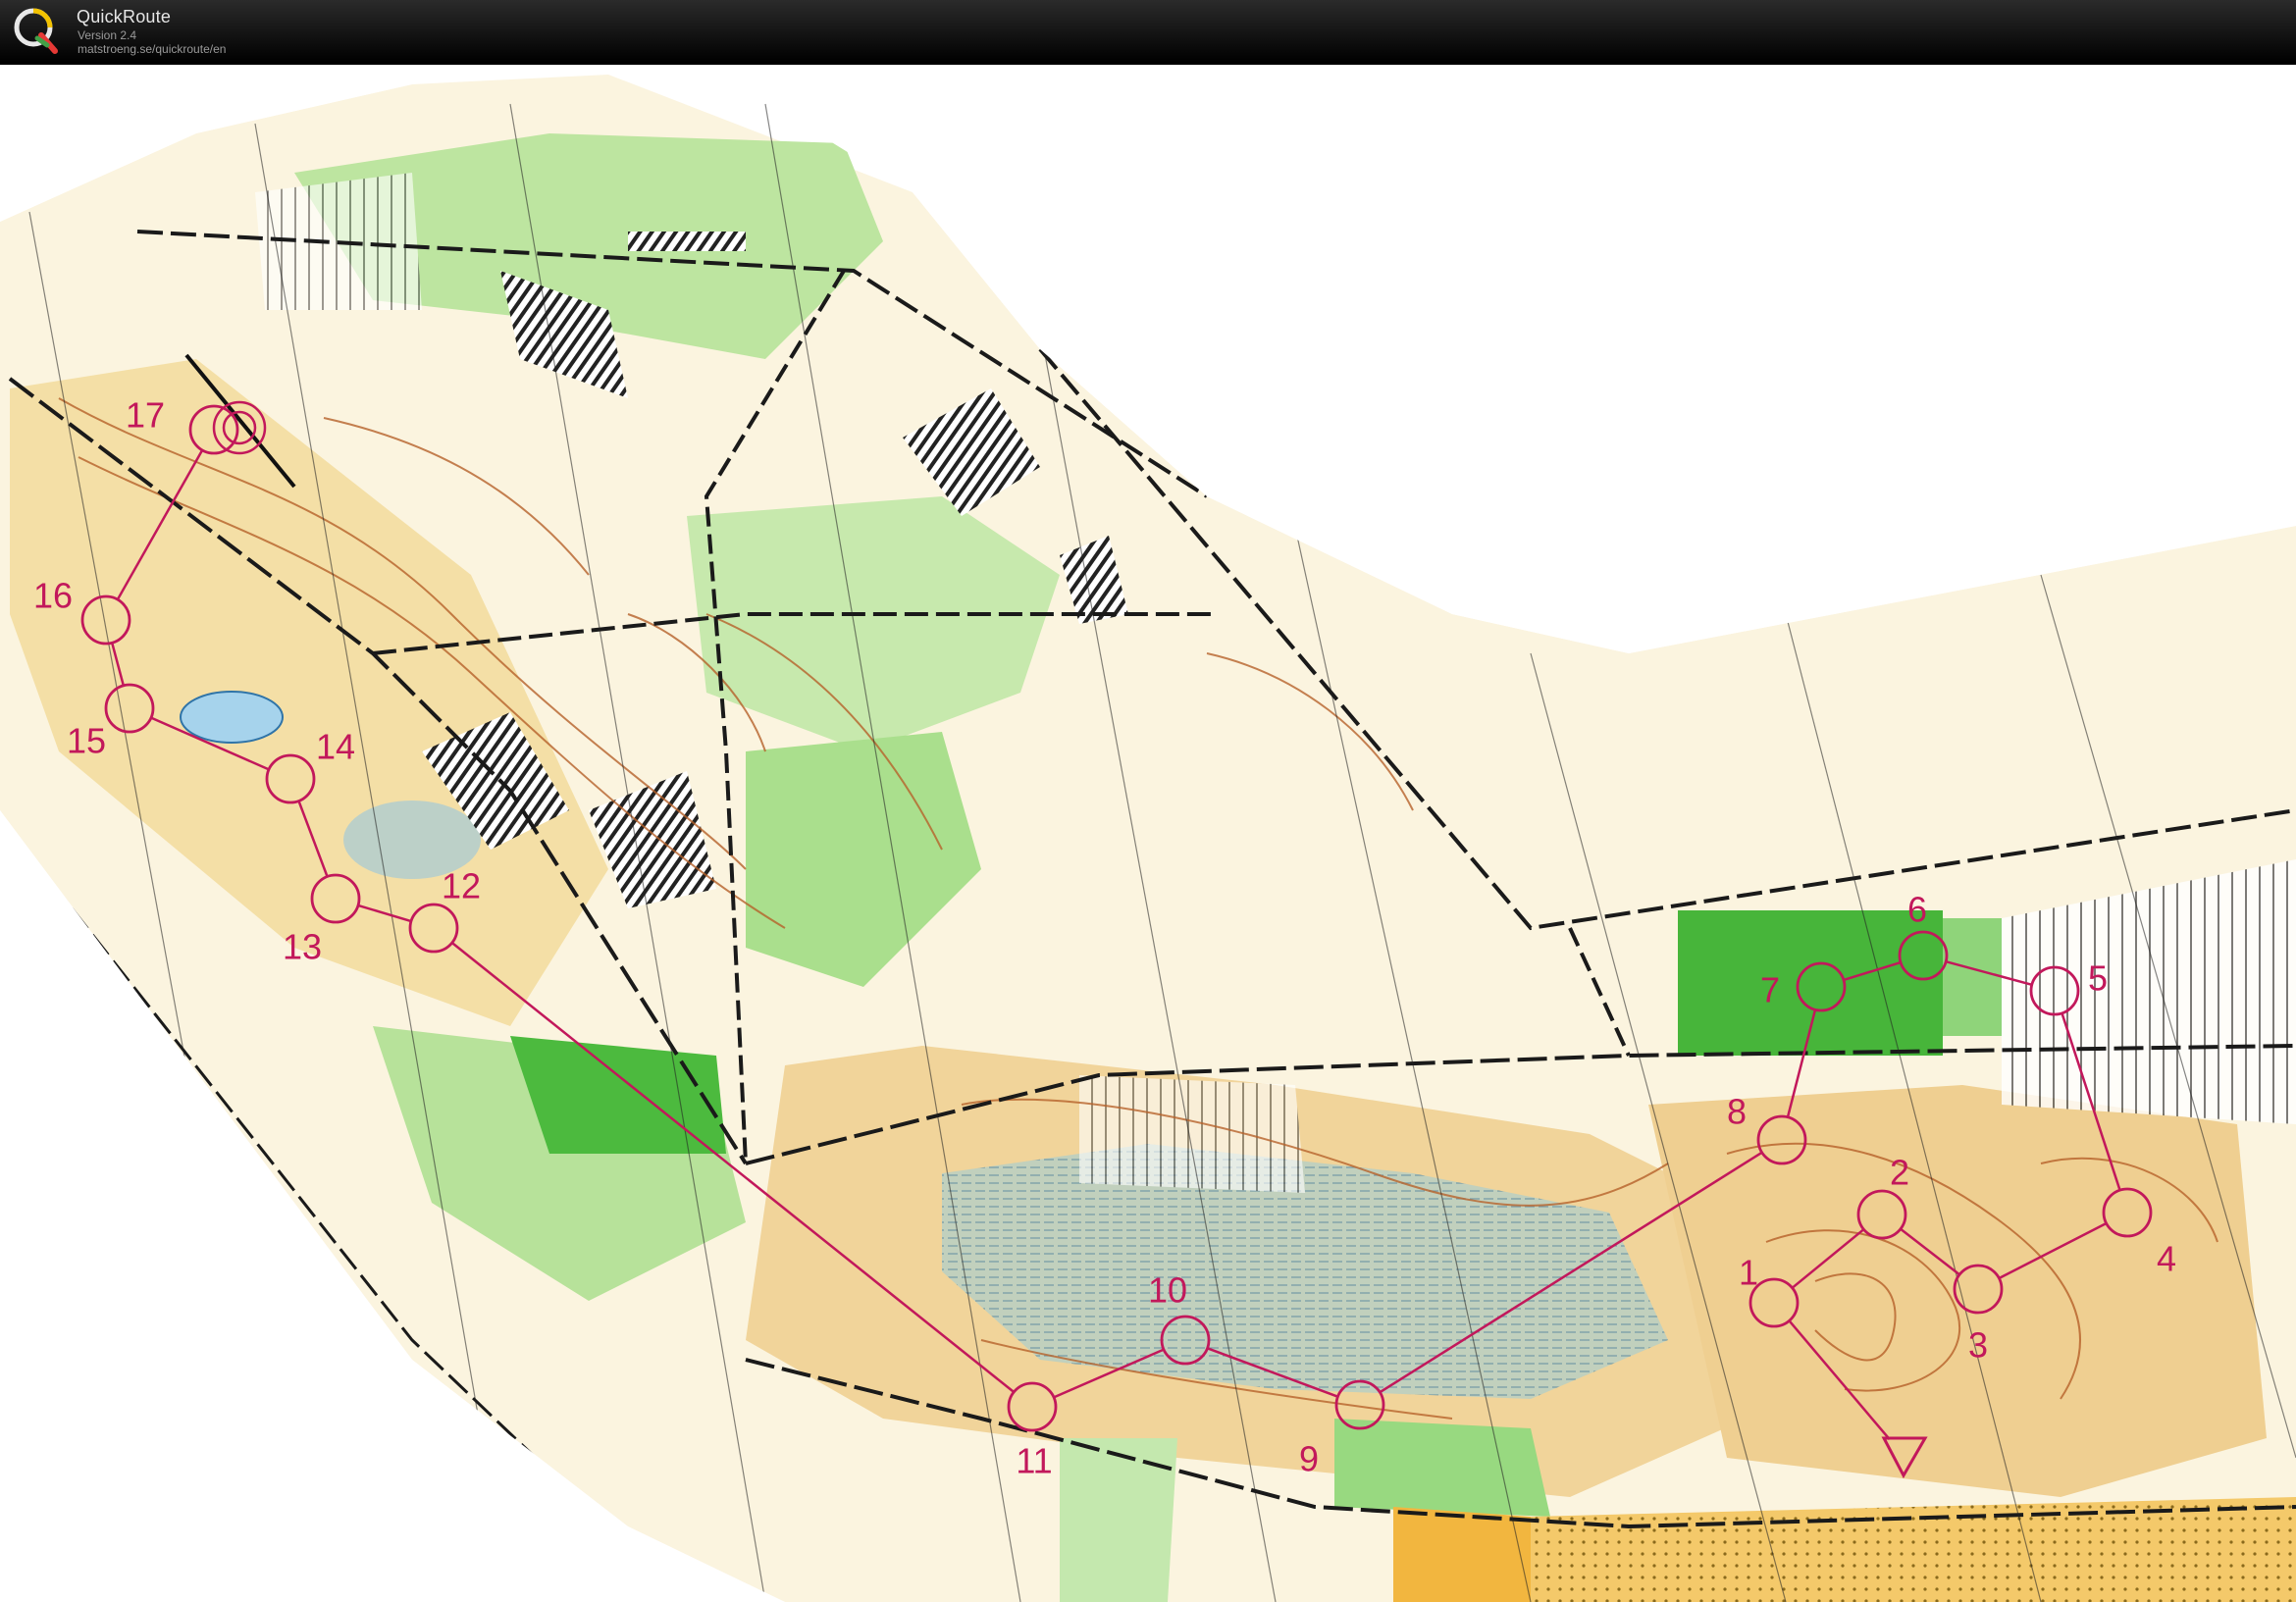 The height and width of the screenshot is (1602, 2296). What do you see at coordinates (232, 717) in the screenshot?
I see `lake` at bounding box center [232, 717].